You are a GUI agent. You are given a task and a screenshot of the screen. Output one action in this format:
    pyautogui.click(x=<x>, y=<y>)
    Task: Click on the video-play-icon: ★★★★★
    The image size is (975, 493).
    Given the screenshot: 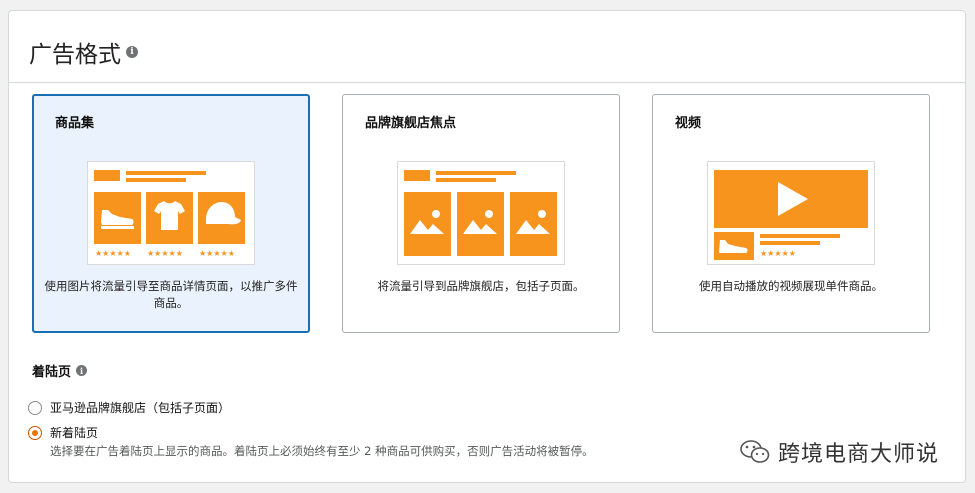 What is the action you would take?
    pyautogui.click(x=791, y=215)
    